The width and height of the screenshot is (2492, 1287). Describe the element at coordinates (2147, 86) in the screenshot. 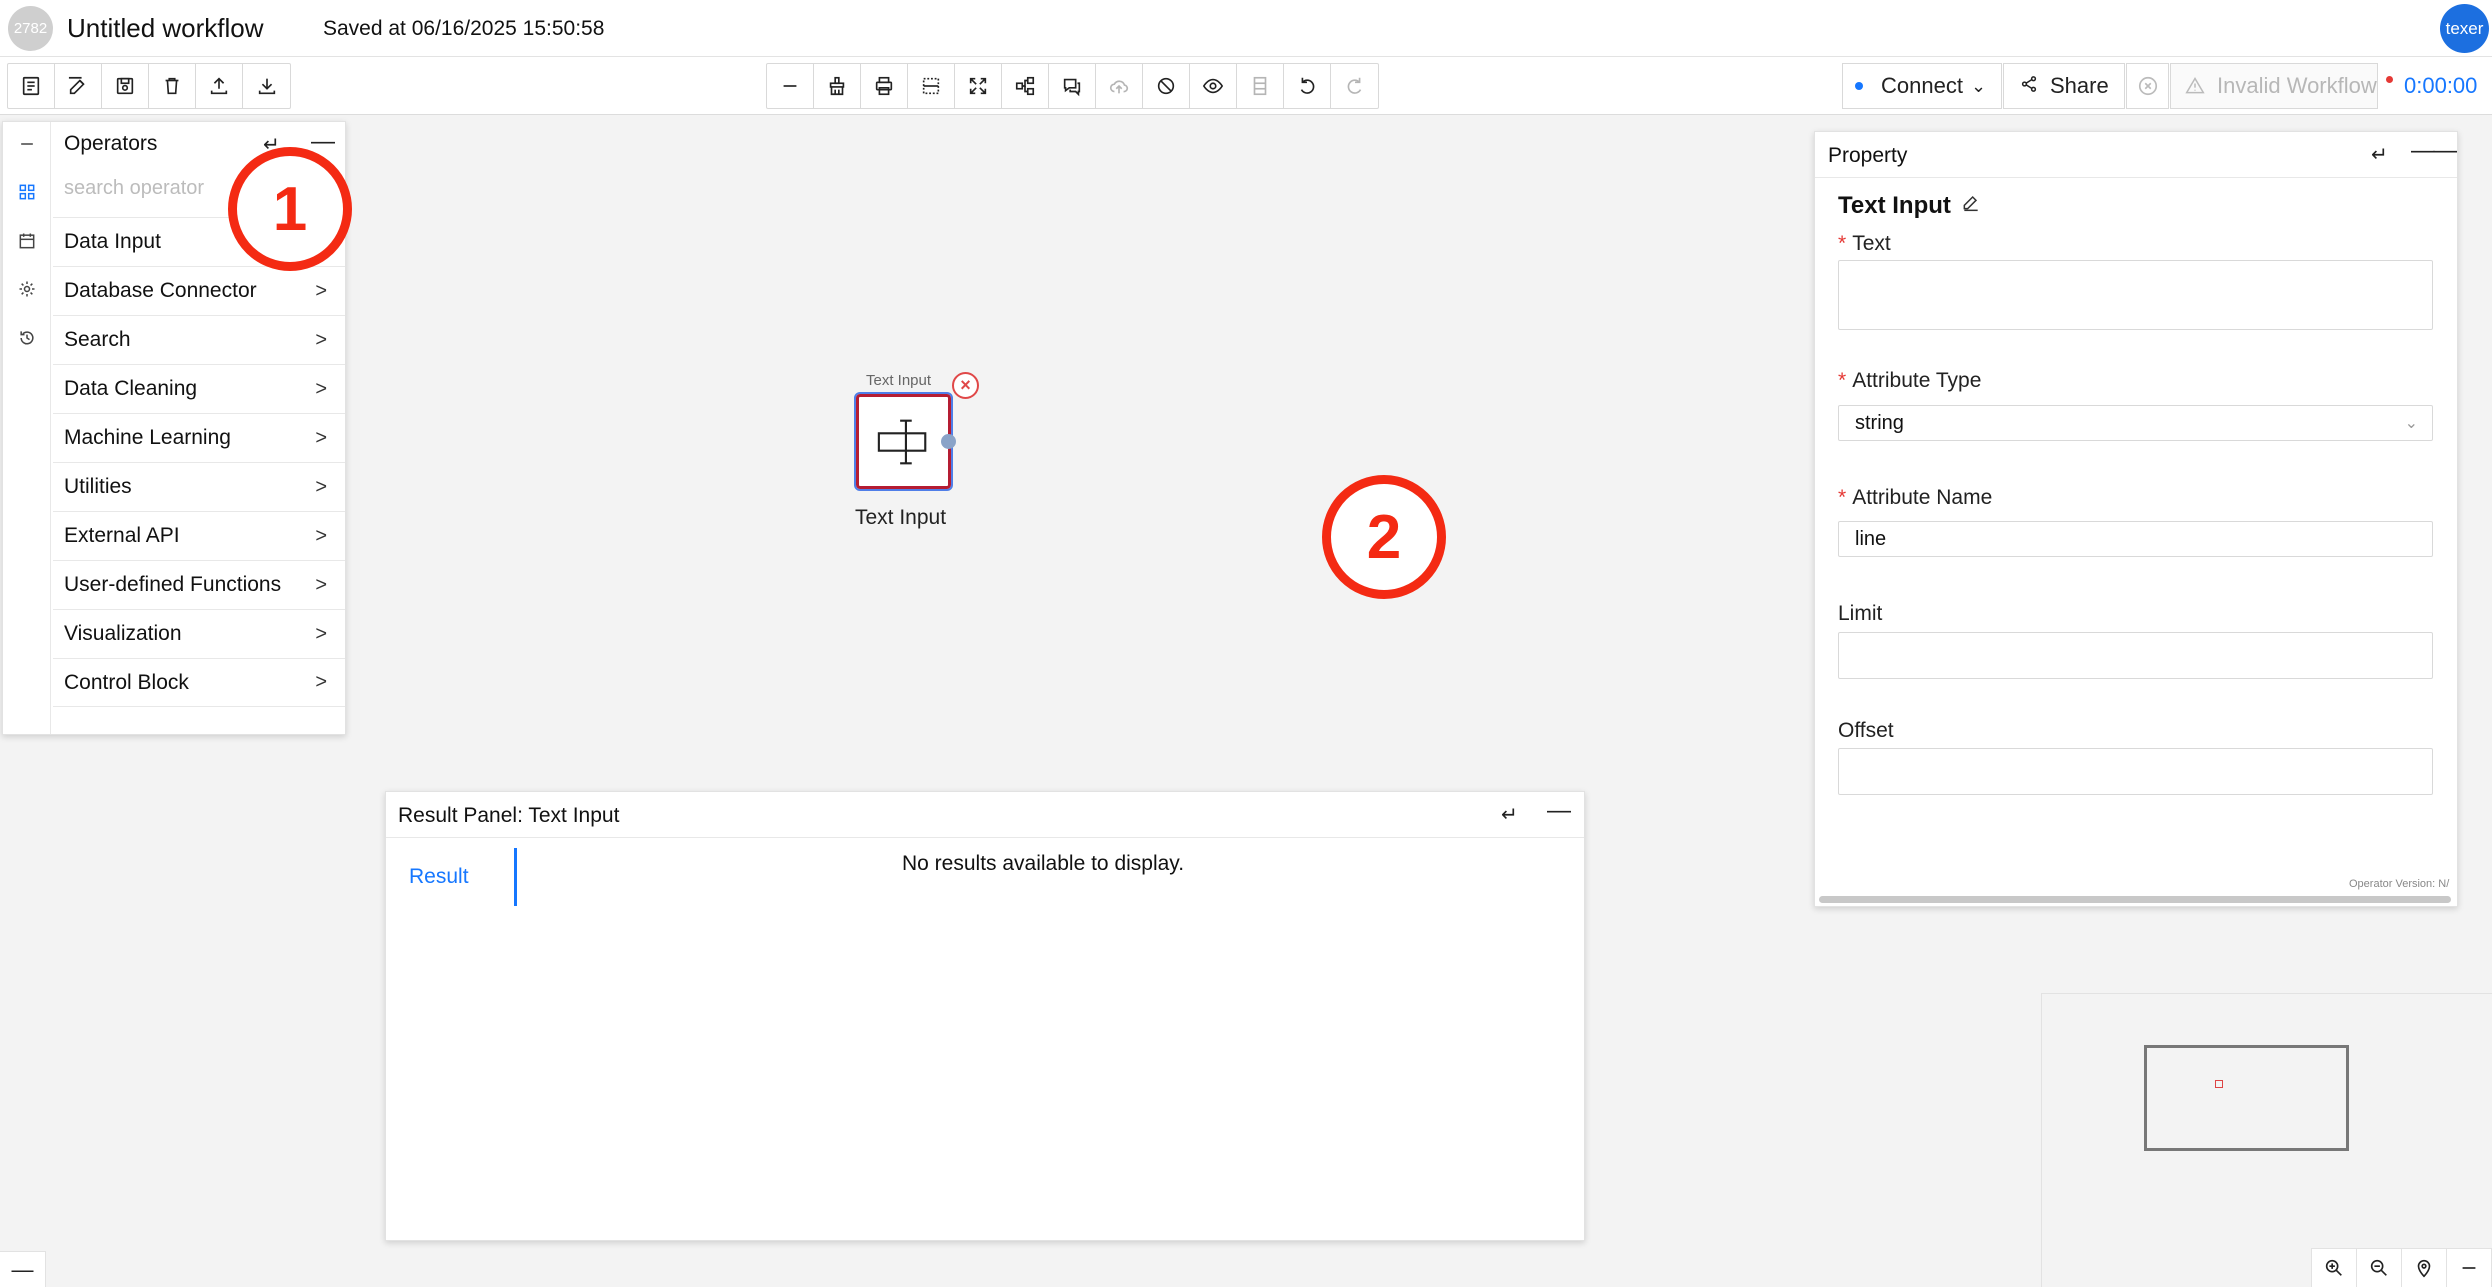

I see `kill-execution-button` at that location.